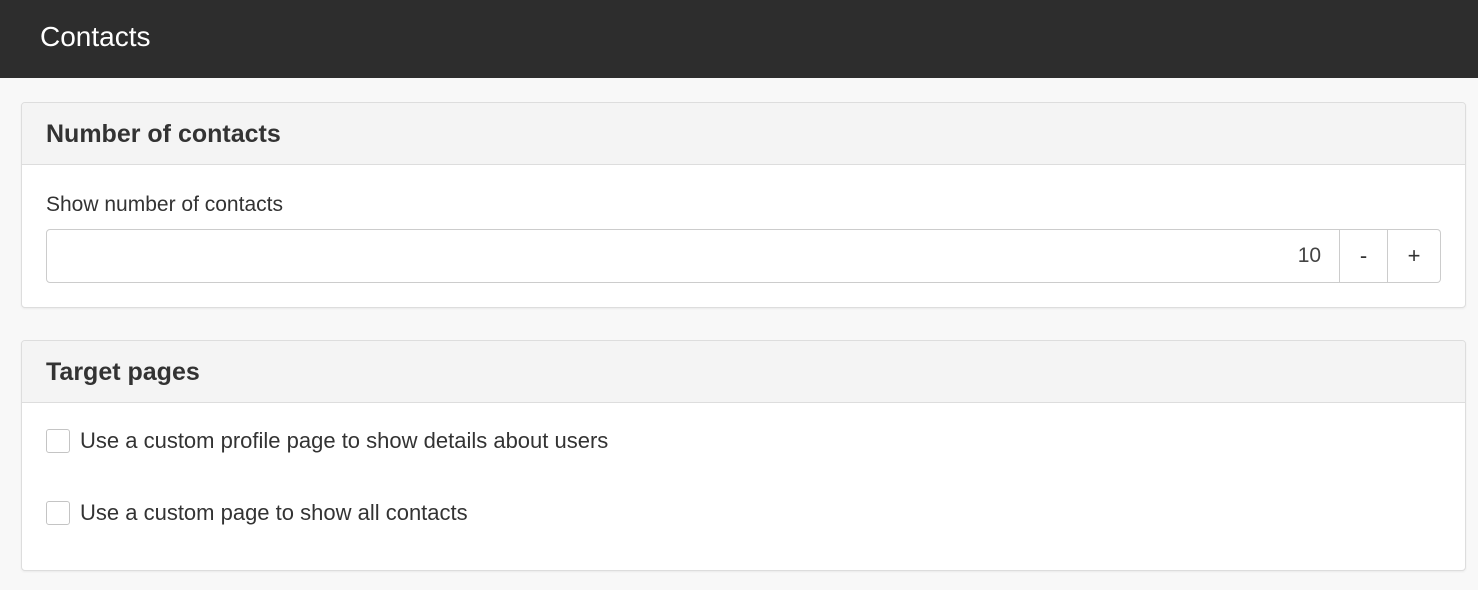 This screenshot has width=1478, height=590. I want to click on custom-profile-page-checkbox, so click(58, 441).